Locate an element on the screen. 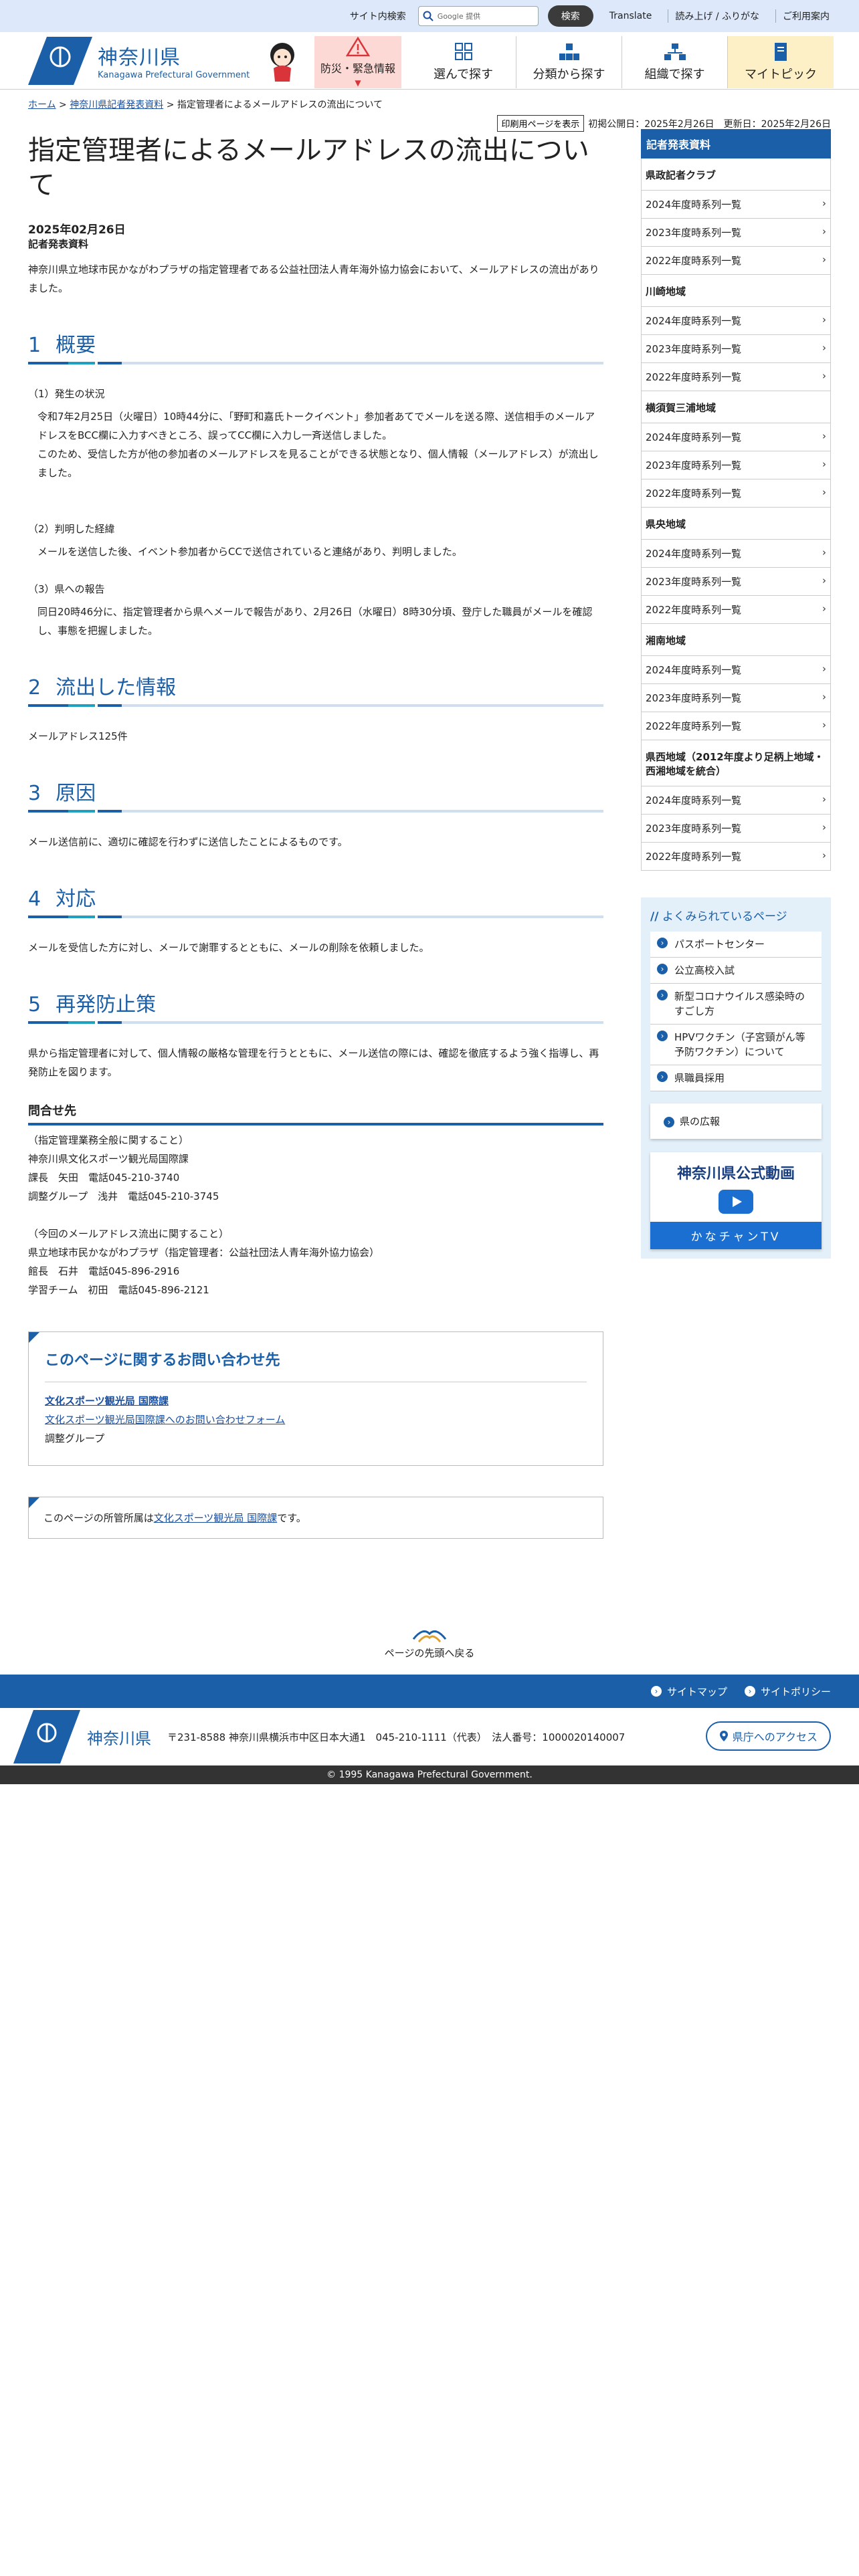  site-logo: 神奈川県 Kanagawa Prefectural Government is located at coordinates (168, 61).